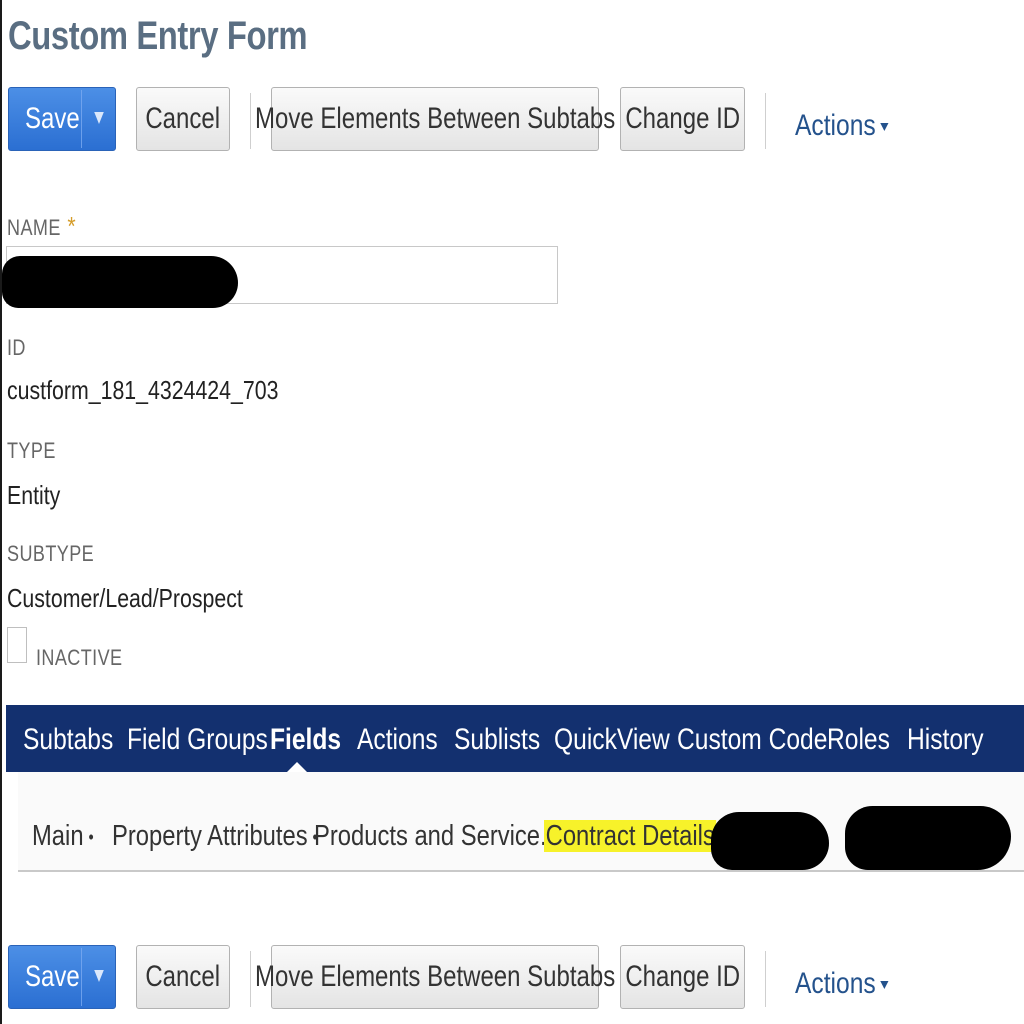  What do you see at coordinates (197, 740) in the screenshot?
I see `tab-field-groups: Field Groups` at bounding box center [197, 740].